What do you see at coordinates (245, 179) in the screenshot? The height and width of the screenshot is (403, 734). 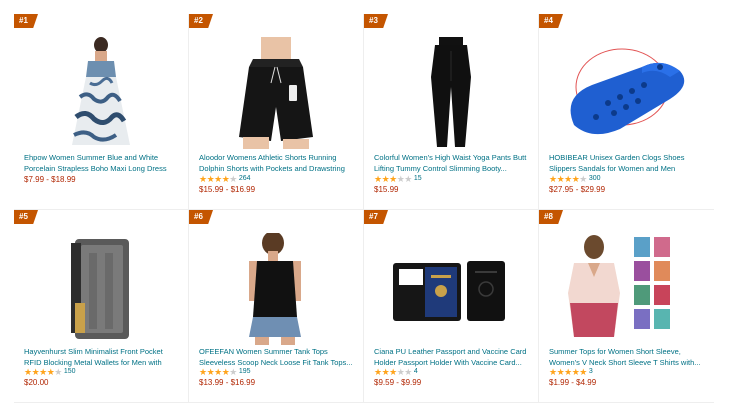 I see `review-count: 264` at bounding box center [245, 179].